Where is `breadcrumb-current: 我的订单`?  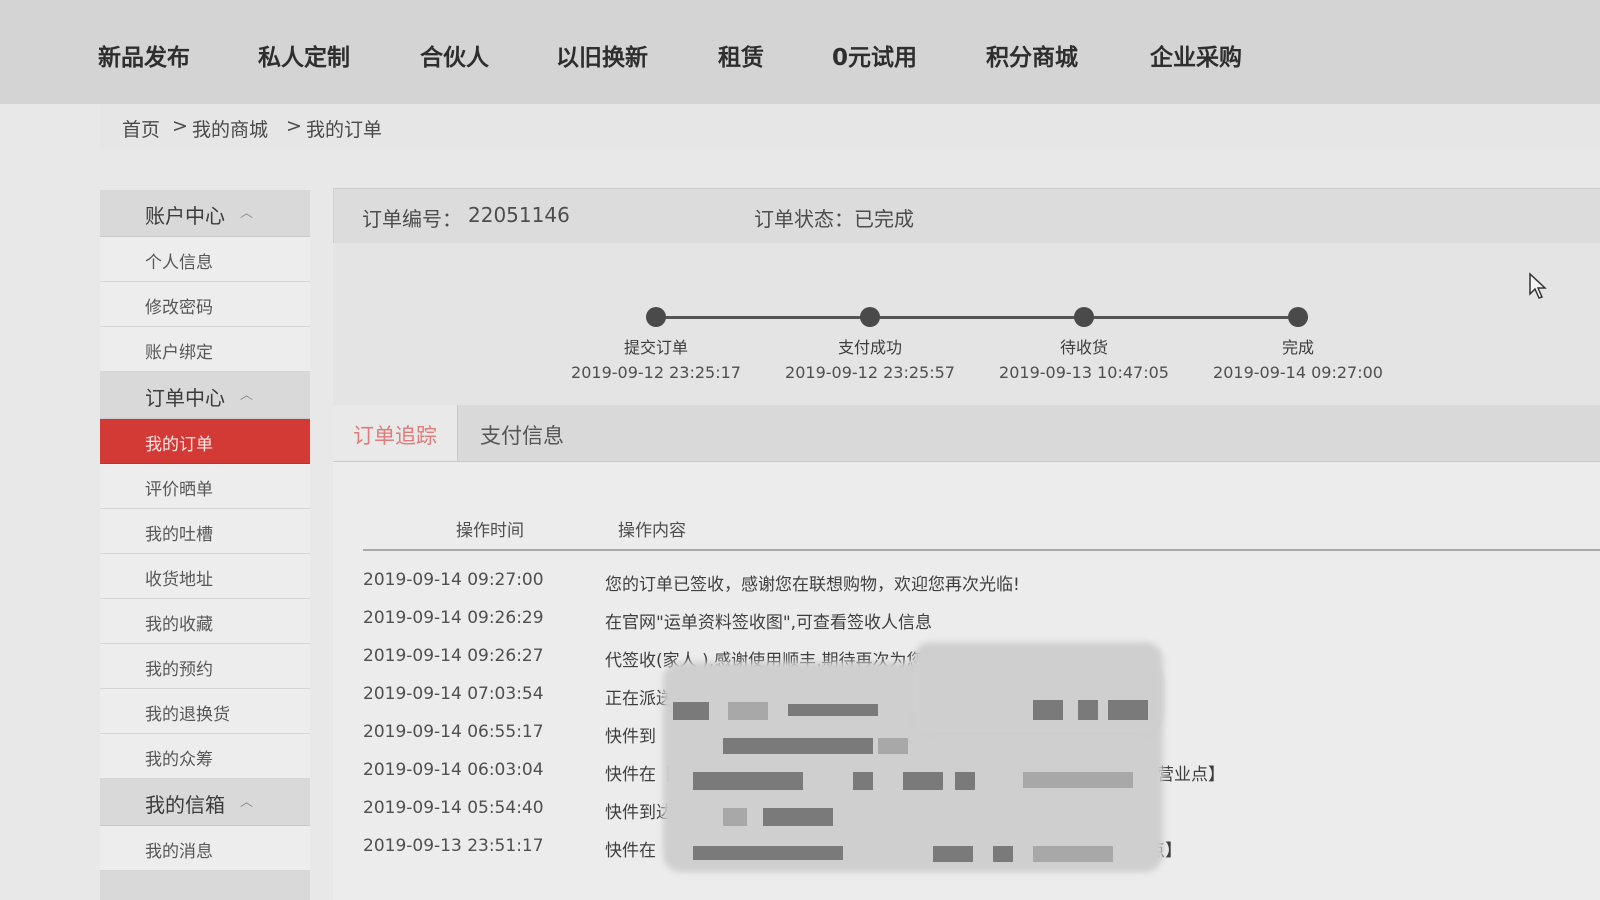 breadcrumb-current: 我的订单 is located at coordinates (344, 130).